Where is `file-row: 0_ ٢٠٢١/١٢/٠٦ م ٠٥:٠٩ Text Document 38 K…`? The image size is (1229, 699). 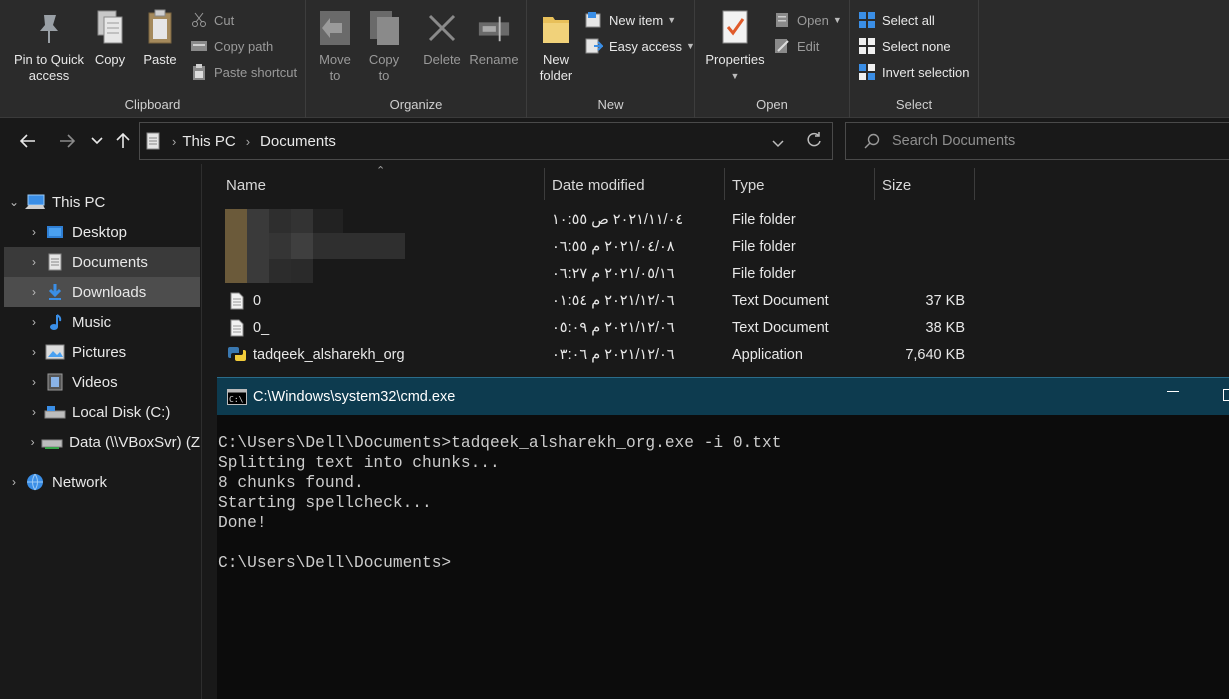
file-row: 0_ ٢٠٢١/١٢/٠٦ م ٠٥:٠٩ Text Document 38 K… is located at coordinates (716, 329).